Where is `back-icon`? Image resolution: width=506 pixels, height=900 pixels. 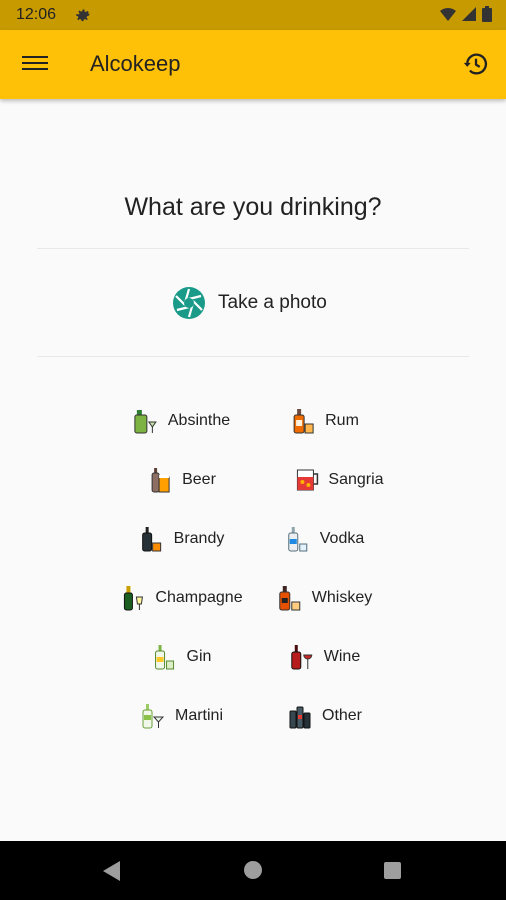 back-icon is located at coordinates (112, 873).